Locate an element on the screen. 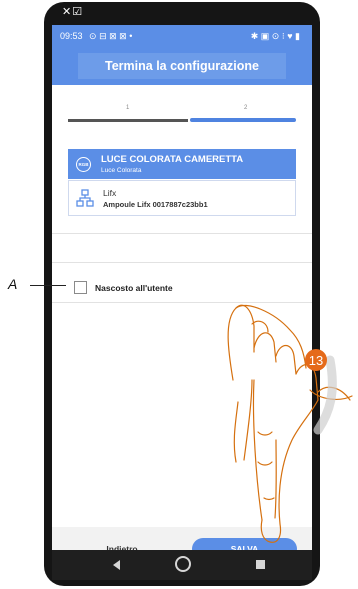 The image size is (358, 589). step-badge: 13 is located at coordinates (316, 360).